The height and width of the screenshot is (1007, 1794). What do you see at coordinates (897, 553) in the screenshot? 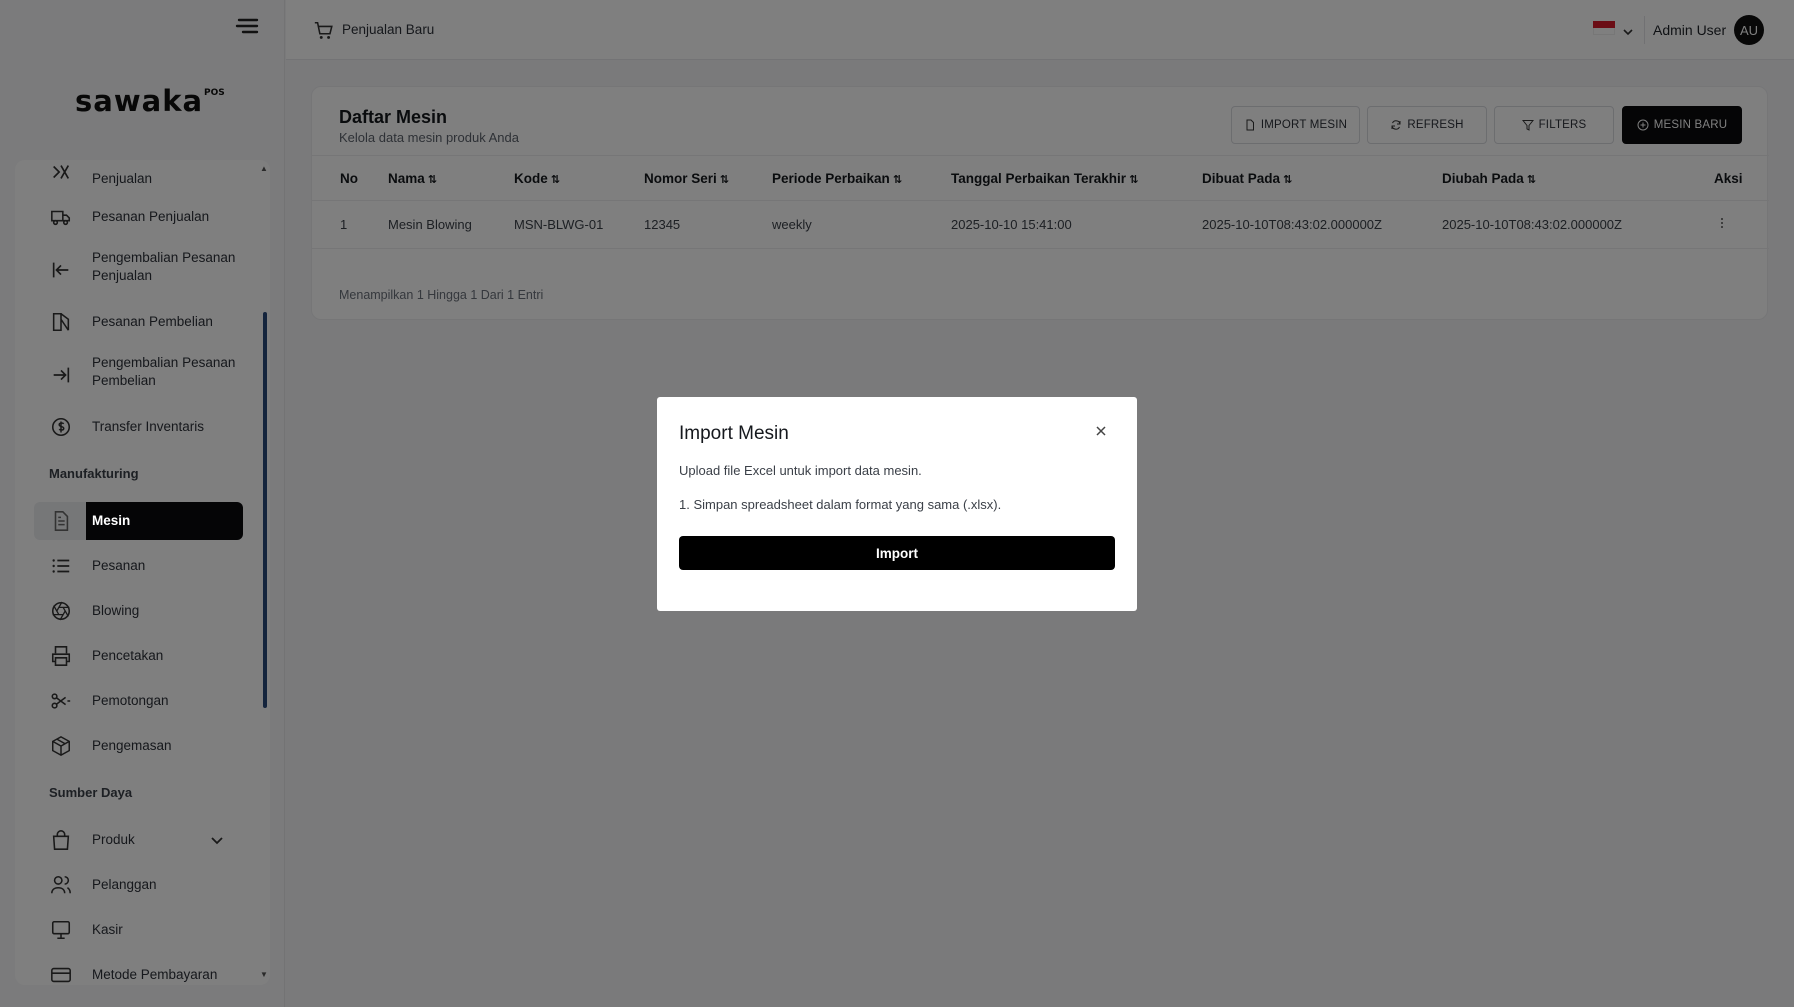
I see `import-button: Import` at bounding box center [897, 553].